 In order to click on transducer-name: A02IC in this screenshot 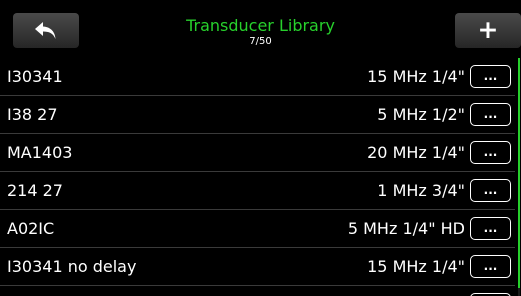, I will do `click(31, 228)`.